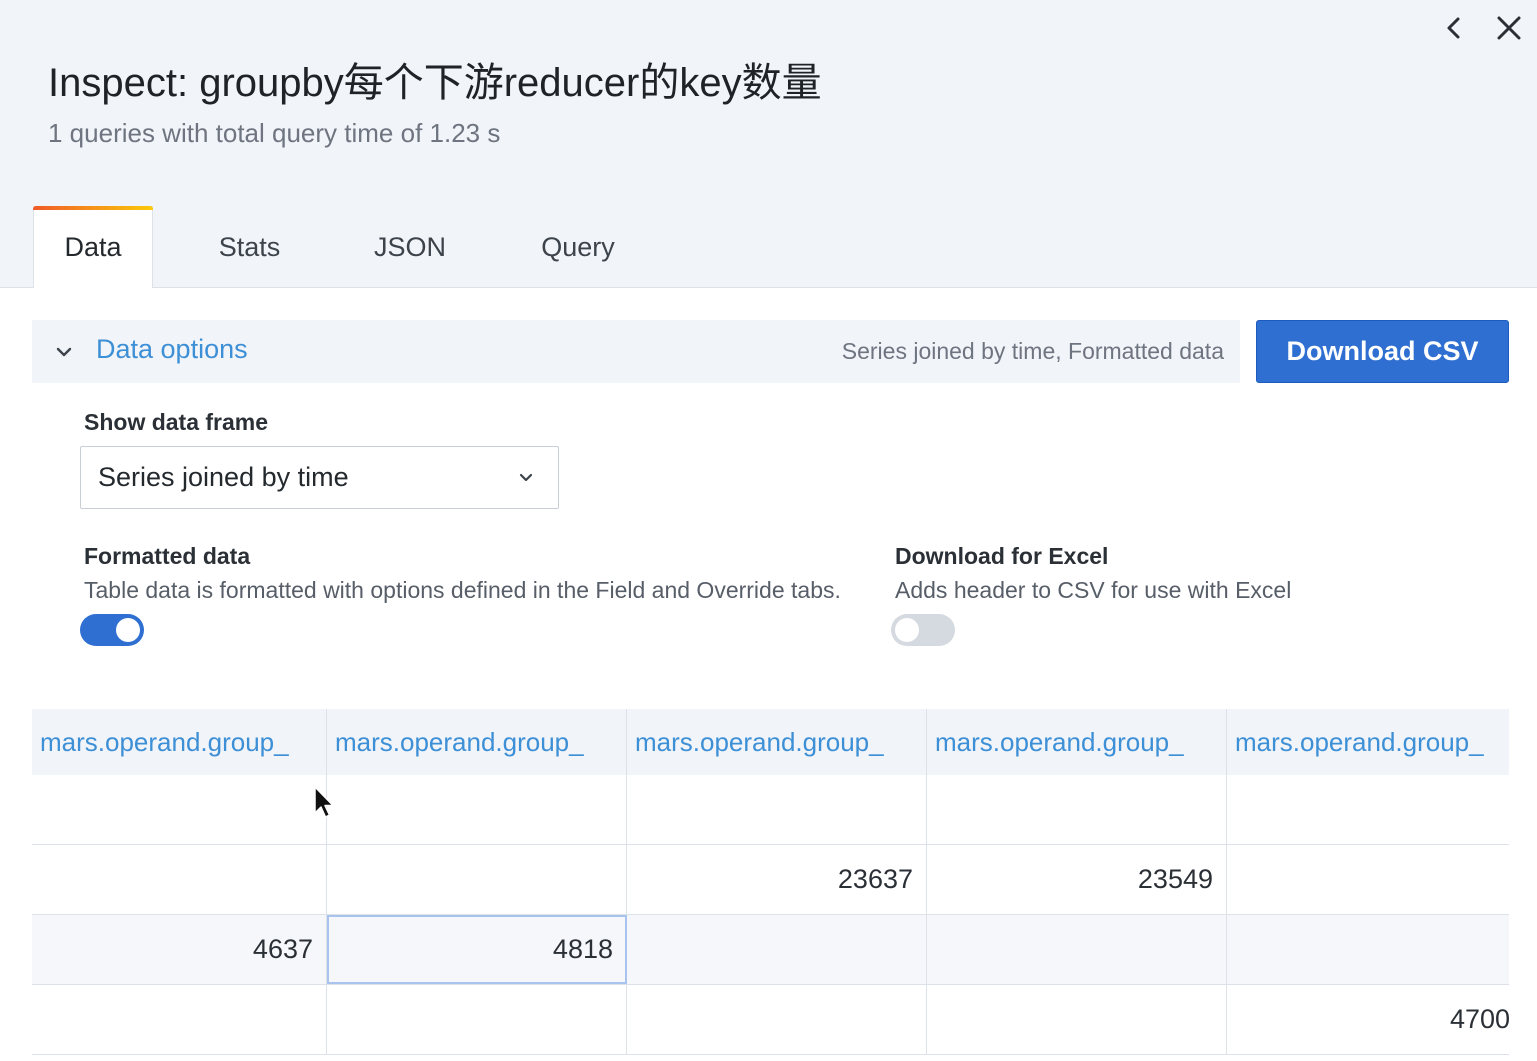 The image size is (1537, 1061). I want to click on data-frame-select: Series joined by time, so click(319, 477).